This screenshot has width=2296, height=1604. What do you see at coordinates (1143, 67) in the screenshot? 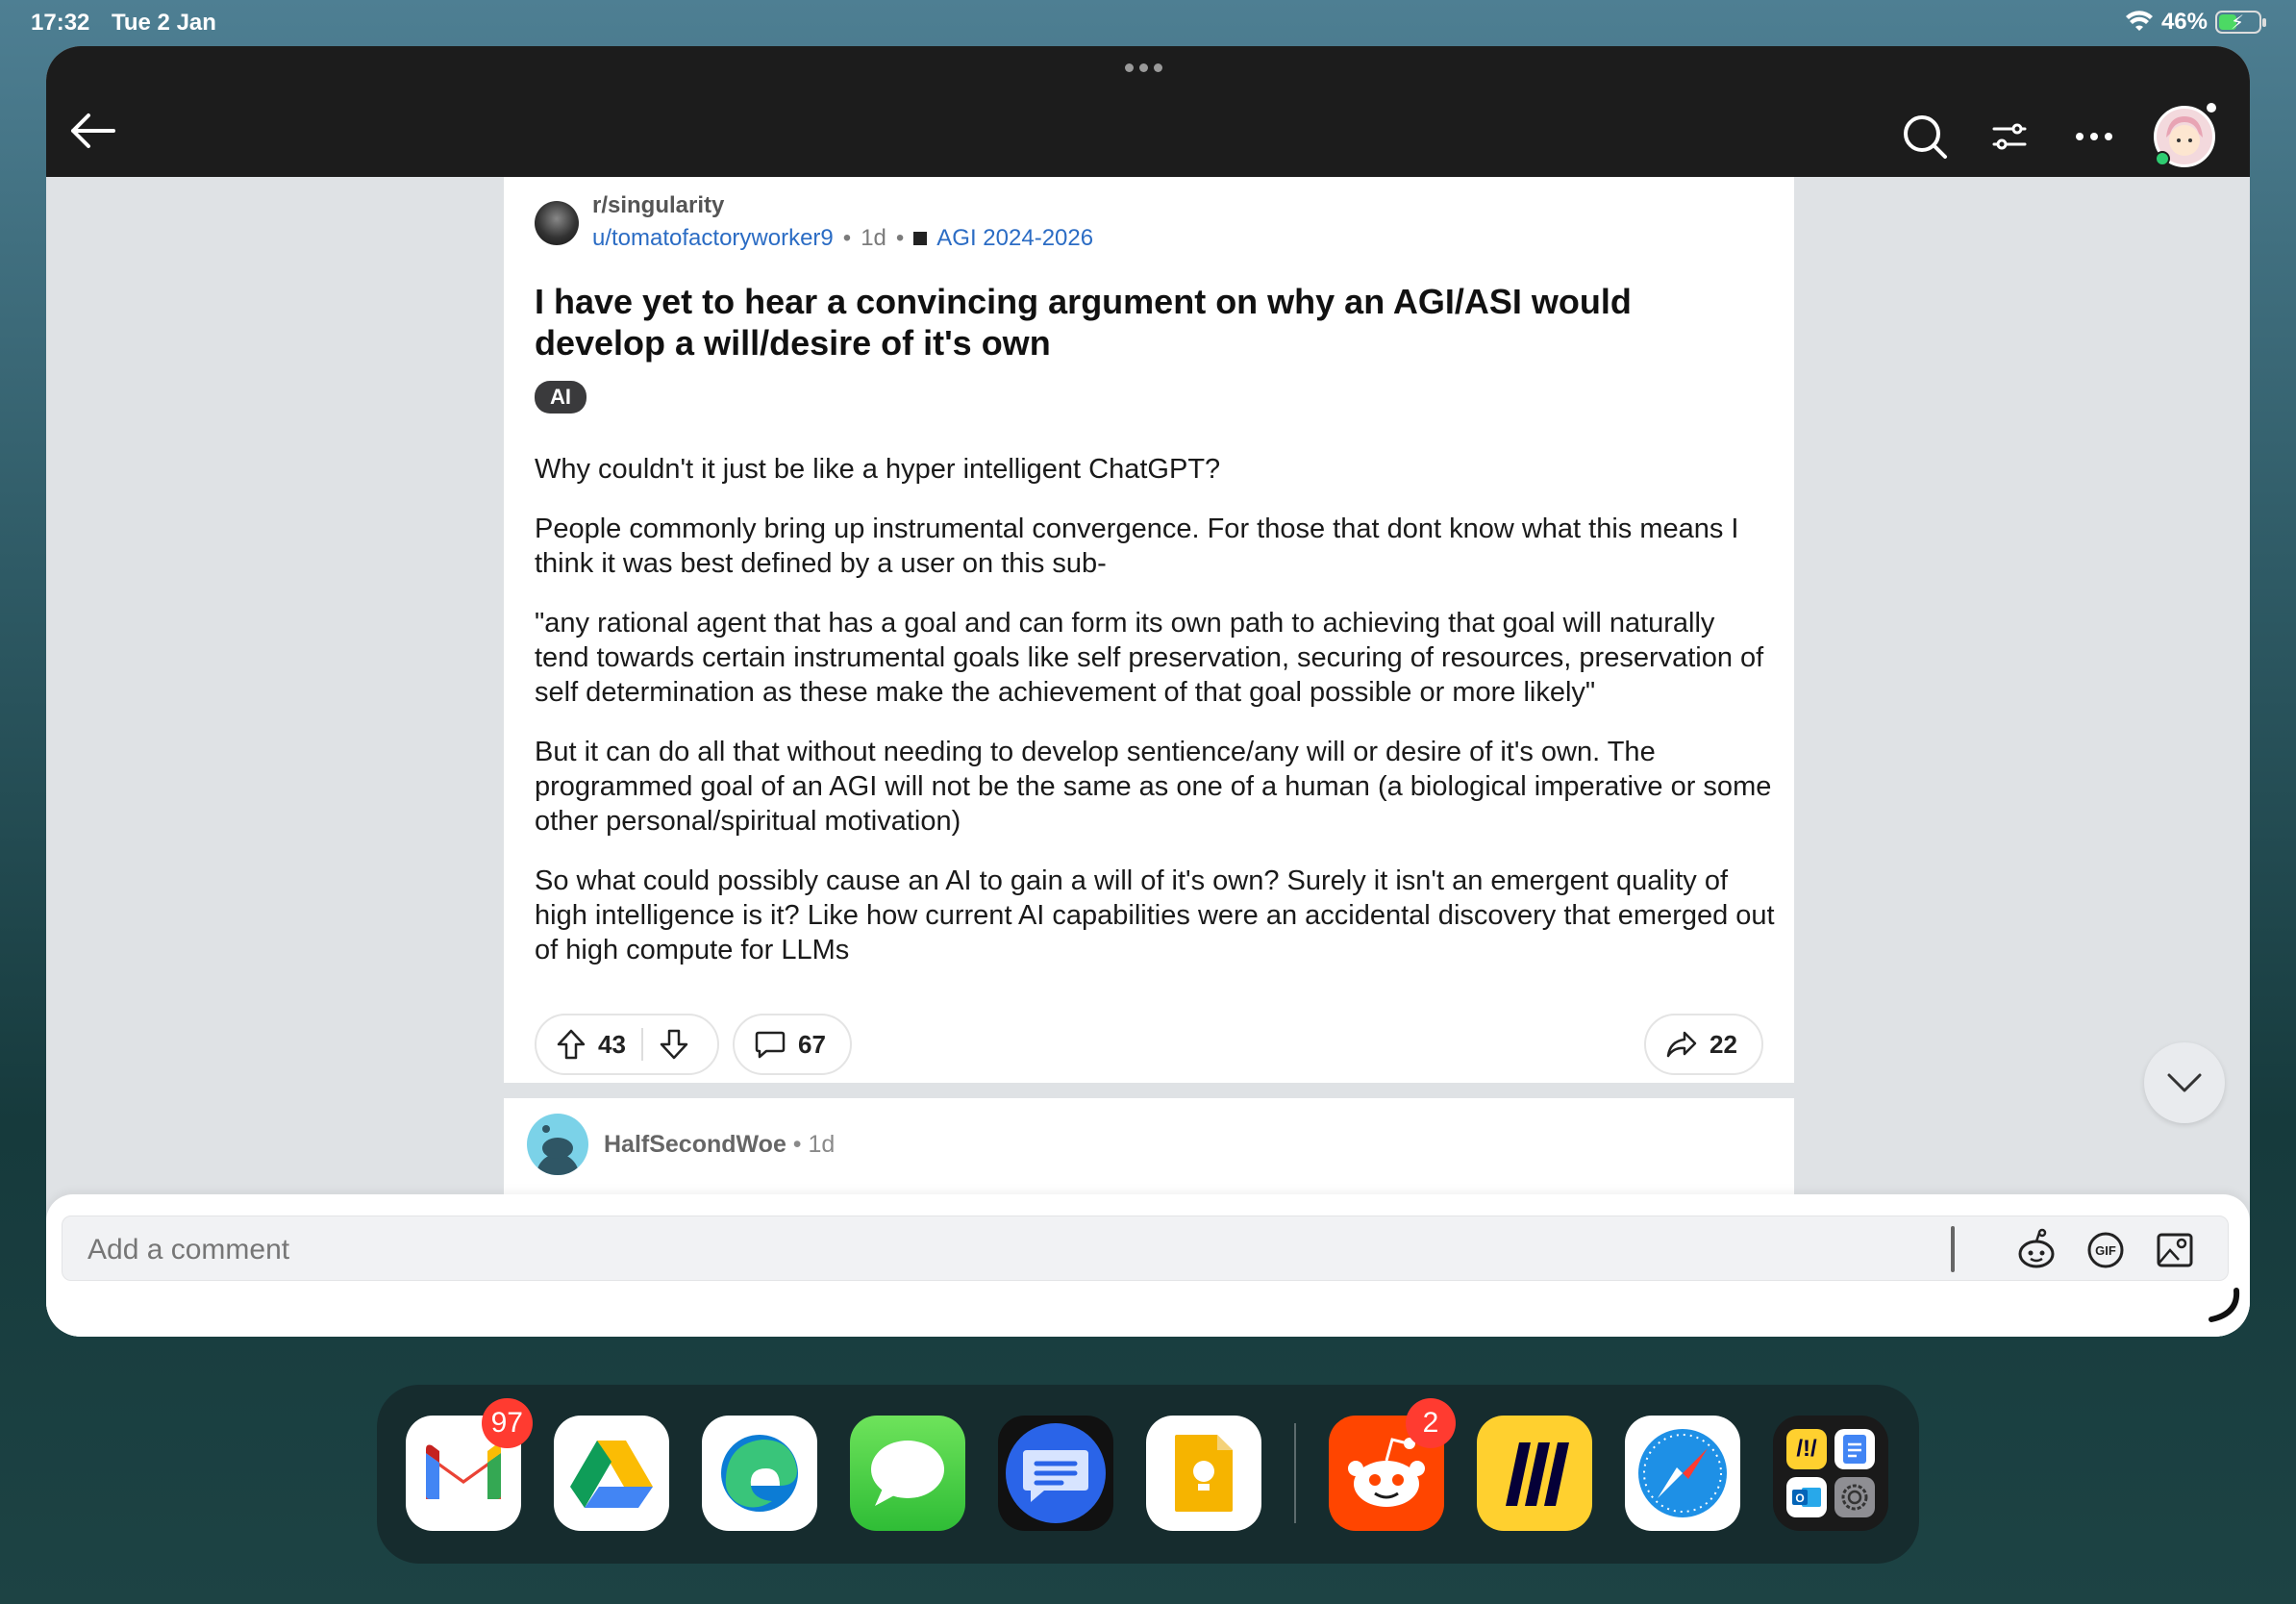
I see `window-handle` at bounding box center [1143, 67].